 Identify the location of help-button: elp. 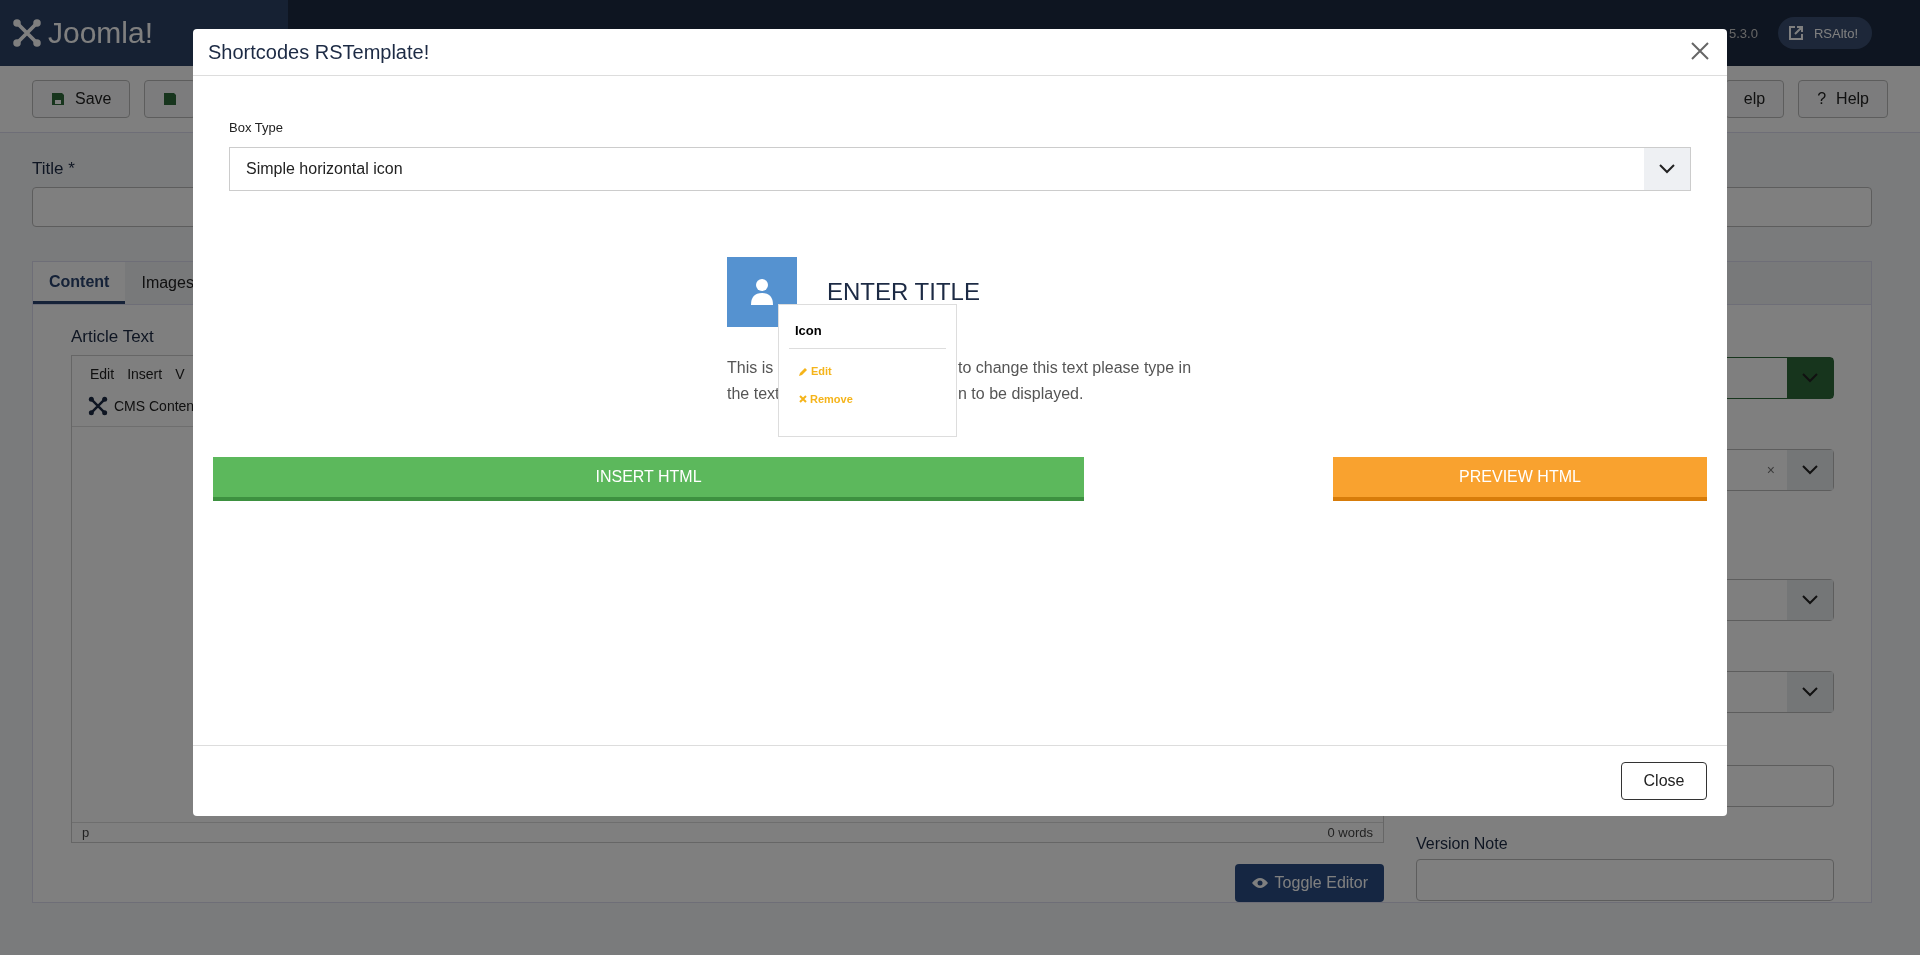
(1754, 99).